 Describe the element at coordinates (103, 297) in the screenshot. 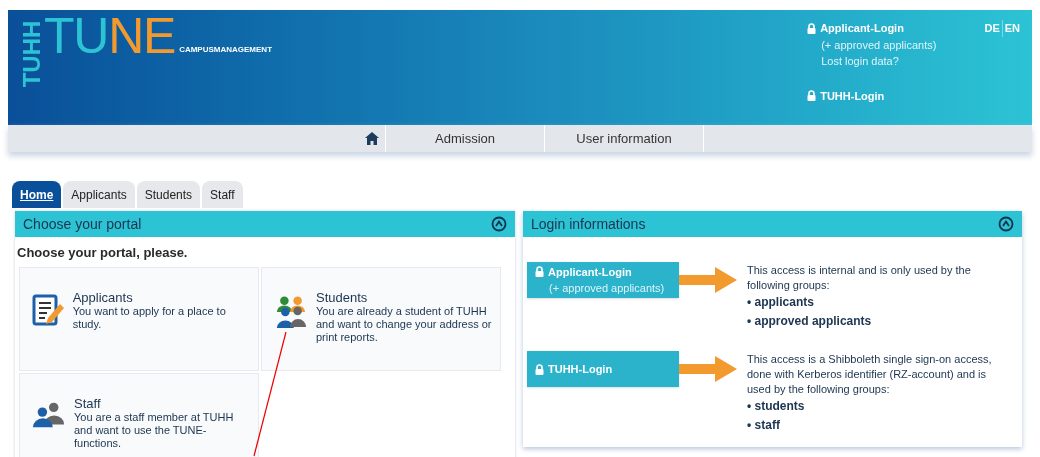

I see `card-title: Applicants` at that location.